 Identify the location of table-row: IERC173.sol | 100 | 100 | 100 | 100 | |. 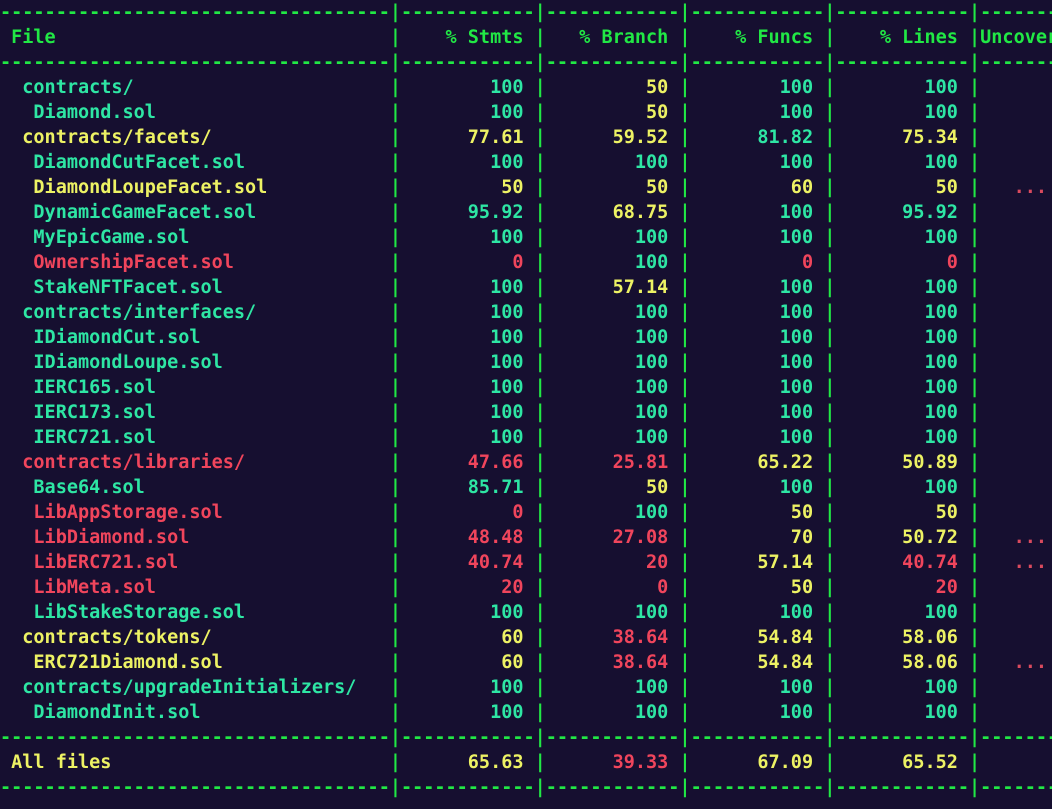
(526, 412).